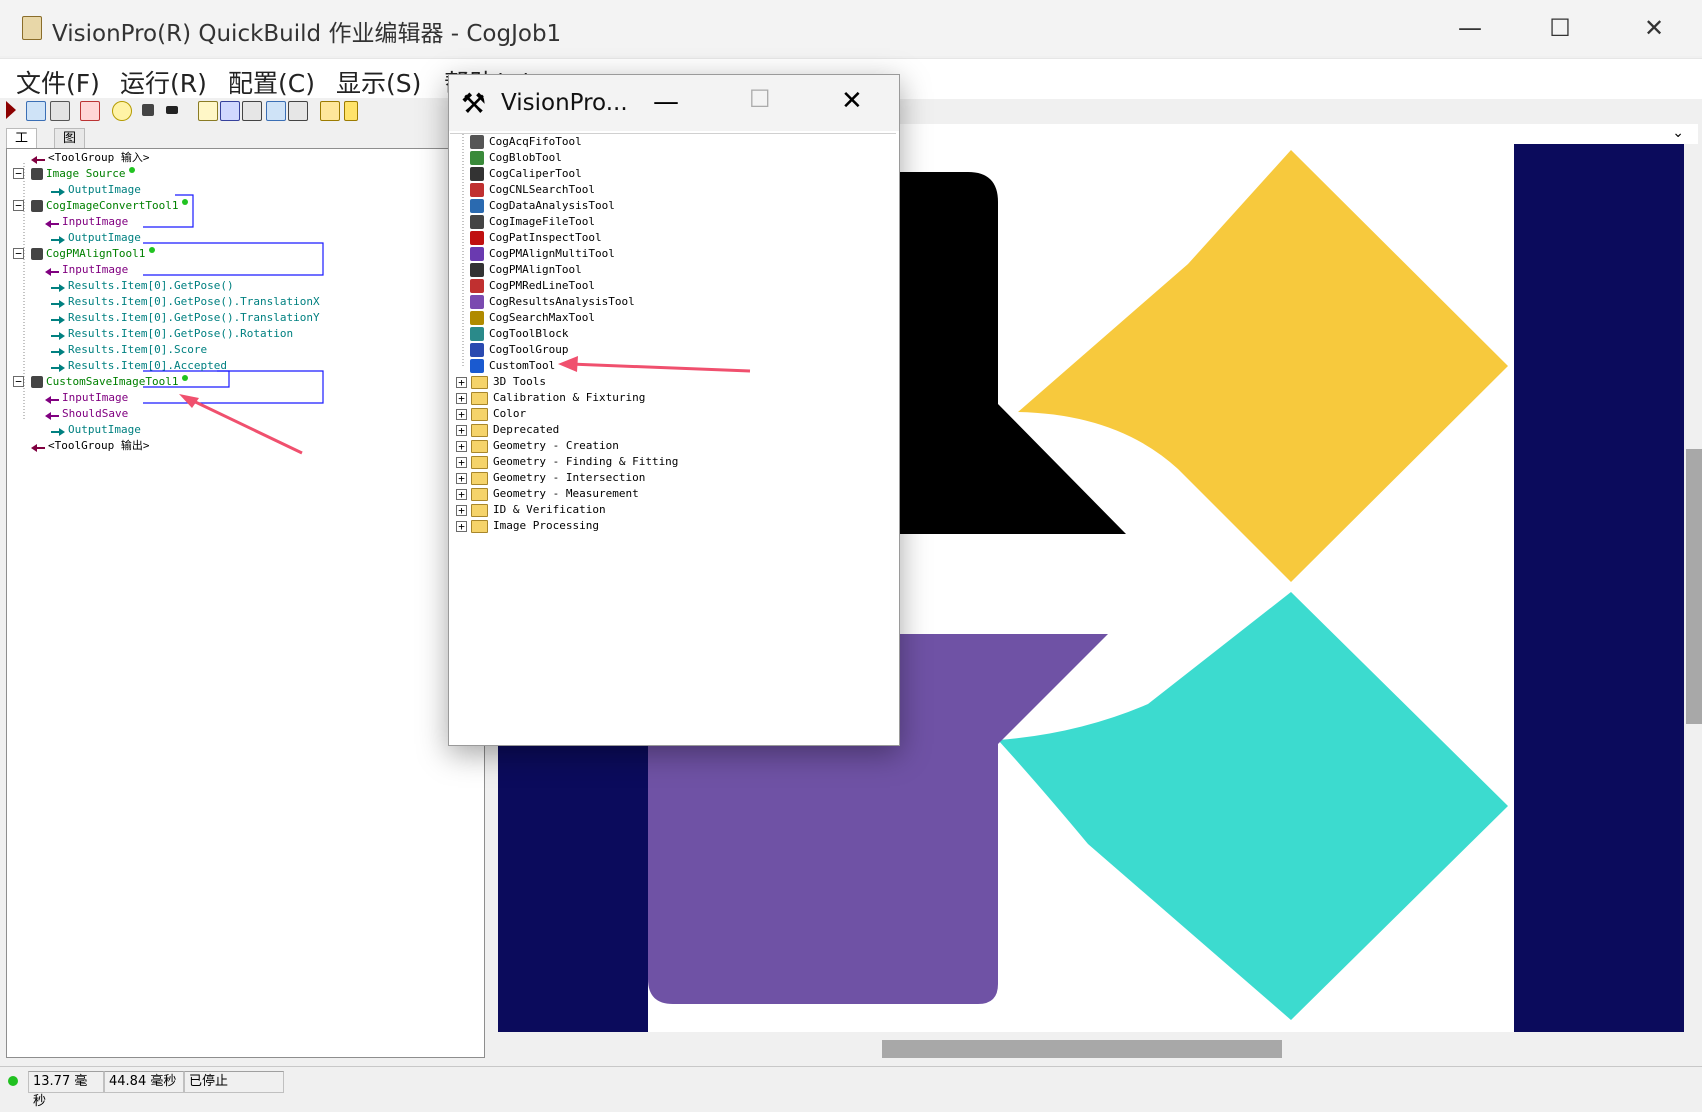 The width and height of the screenshot is (1702, 1112). I want to click on horizontal-scroll-thumb, so click(1082, 1049).